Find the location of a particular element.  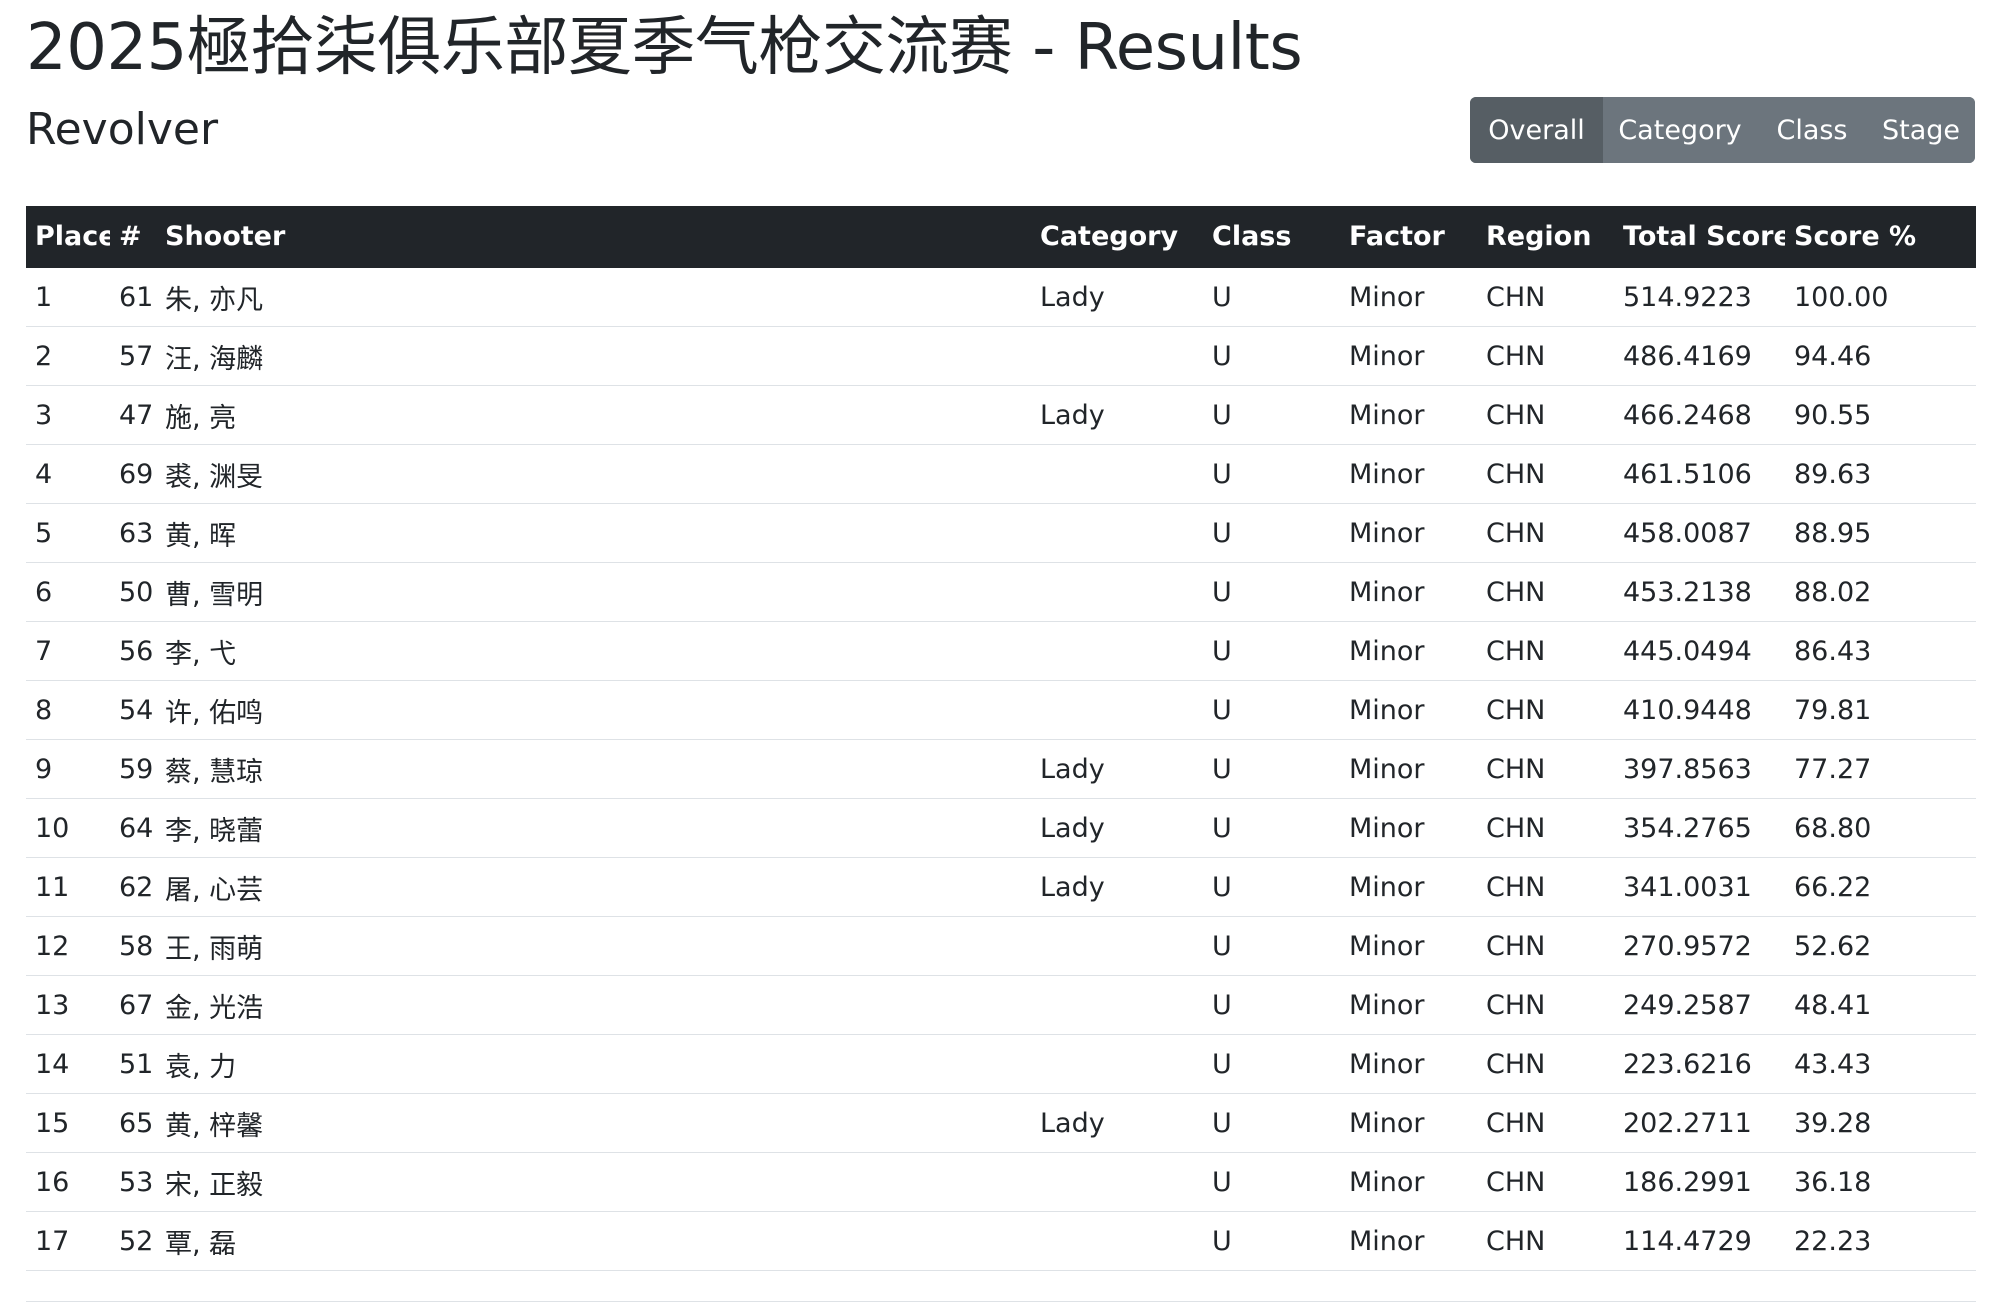

table-row: 5 63 黄, 晖 U Minor CHN 458.0087 88.95 is located at coordinates (1001, 533).